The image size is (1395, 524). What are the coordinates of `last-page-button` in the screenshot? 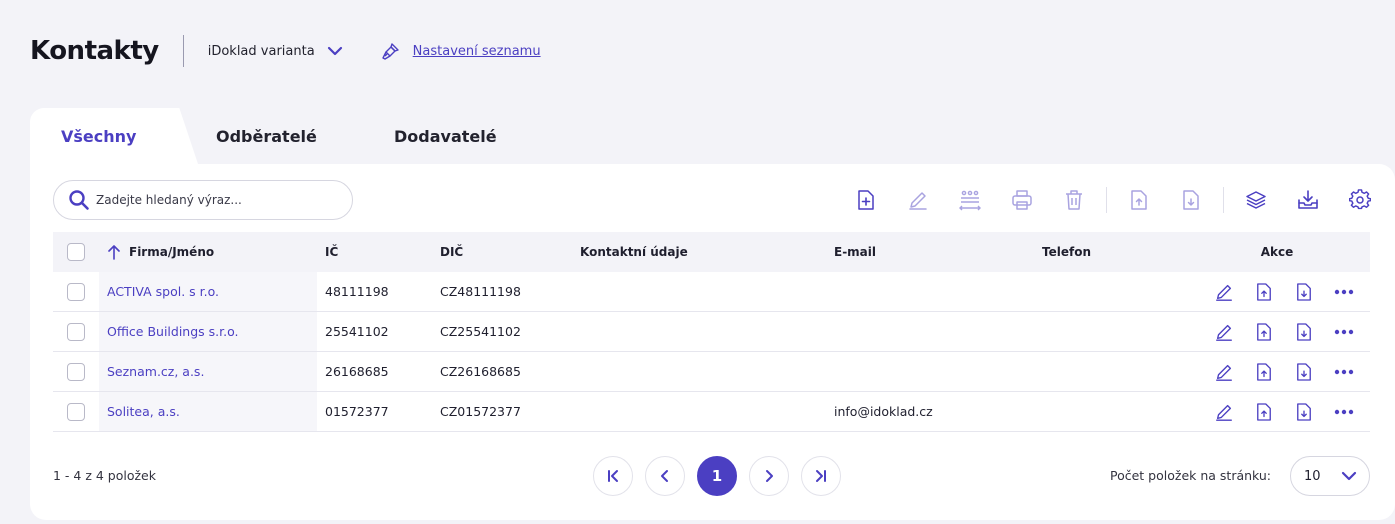 It's located at (821, 476).